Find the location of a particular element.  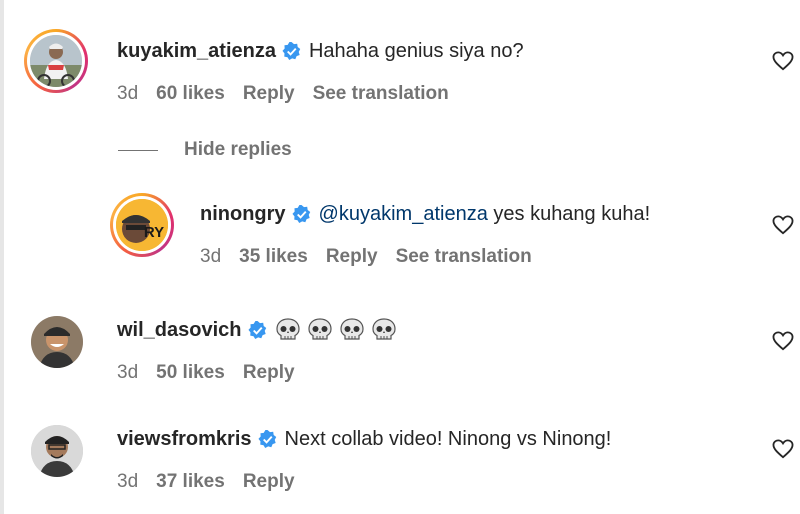

likes-count: 60 likes is located at coordinates (190, 94).